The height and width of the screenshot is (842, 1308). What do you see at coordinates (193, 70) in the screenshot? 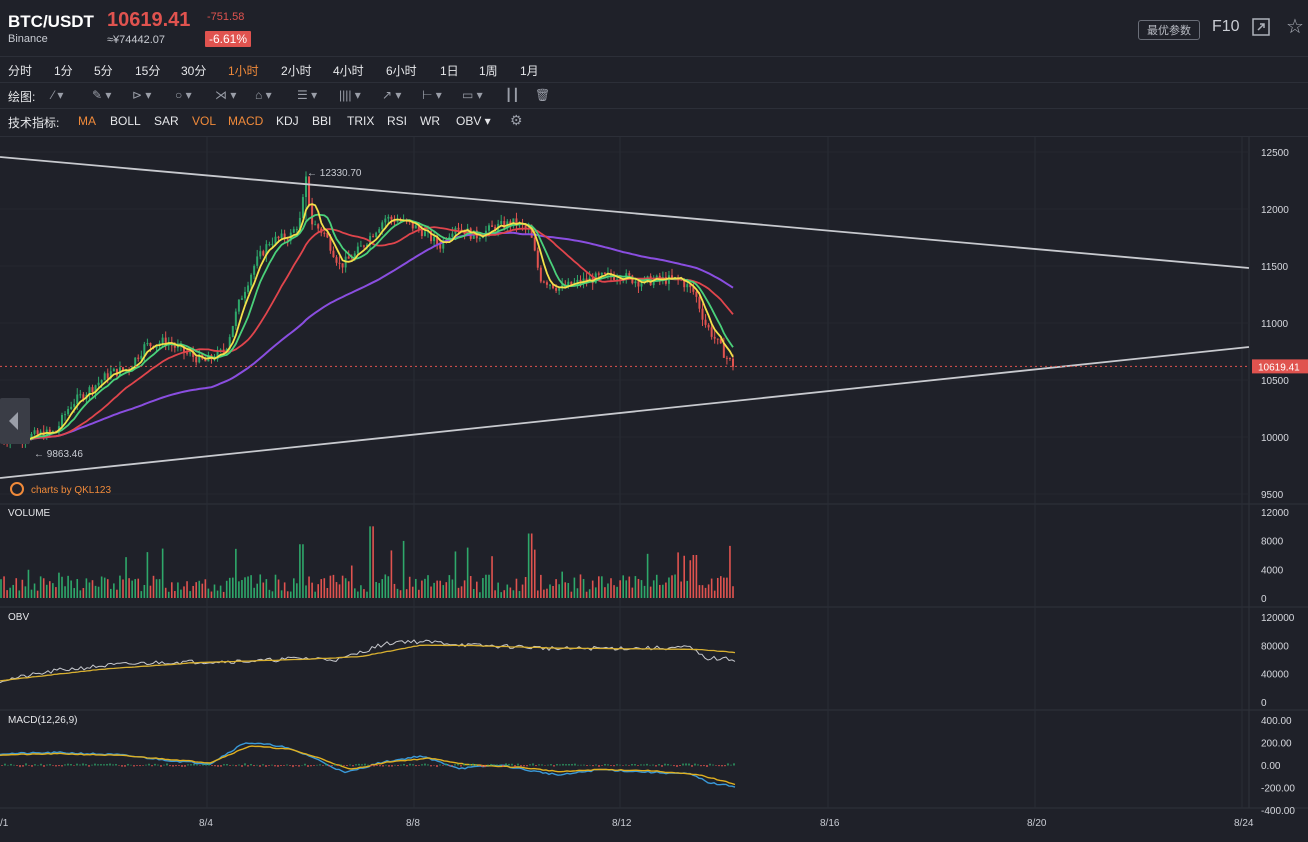
I see `interval-tab-4: 30分` at bounding box center [193, 70].